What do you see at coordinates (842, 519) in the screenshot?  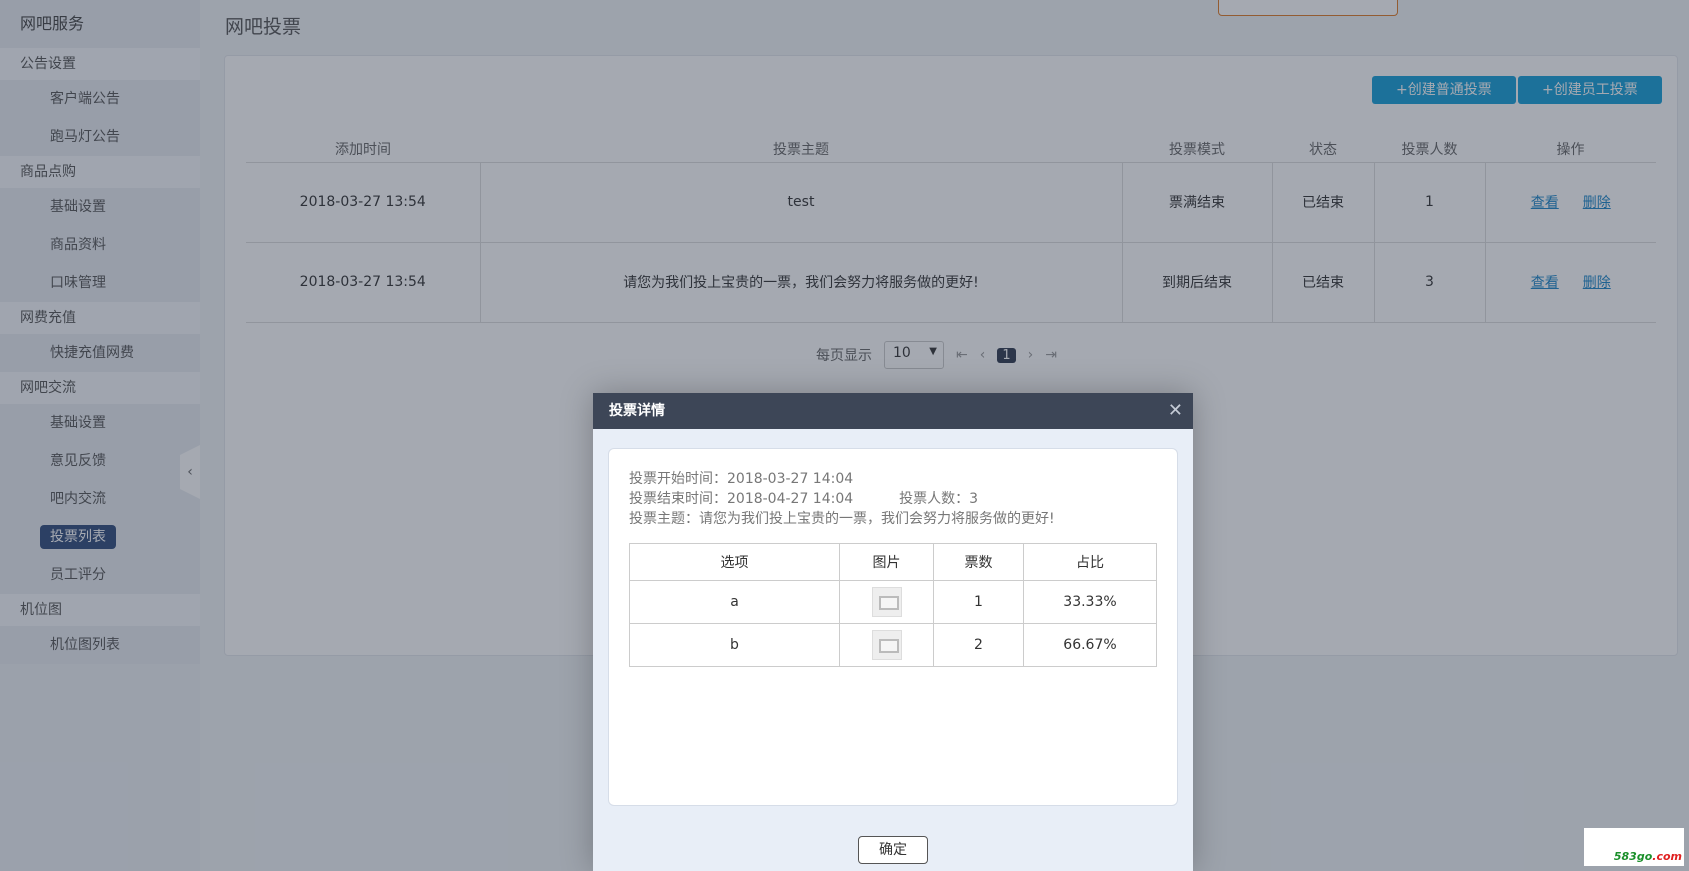 I see `vote-topic: 投票主题：请您为我们投上宝贵的一票，我们会努力将服务做的更好!` at bounding box center [842, 519].